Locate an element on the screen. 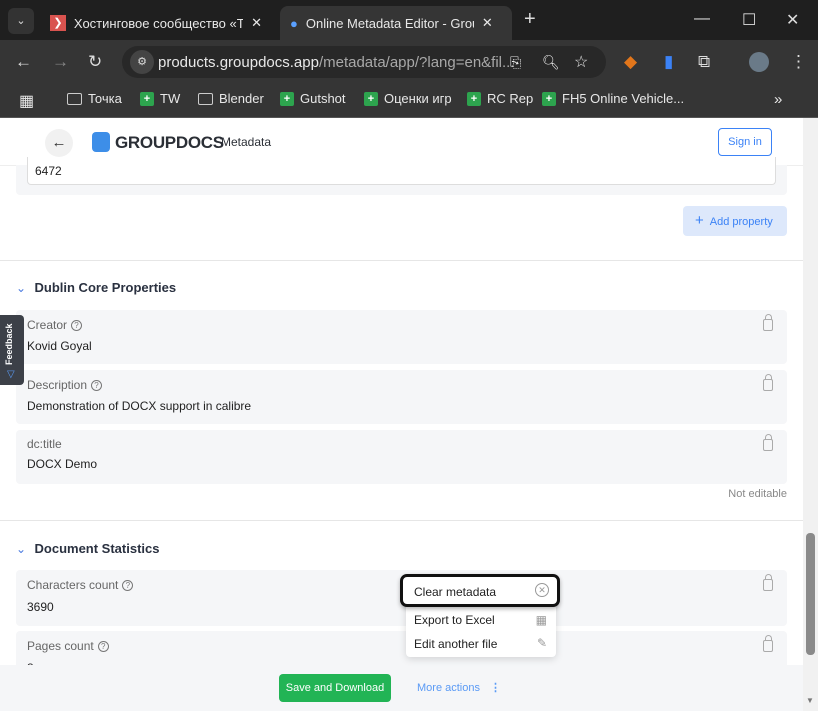 The width and height of the screenshot is (818, 711). more-actions-button: More actions ⋮ is located at coordinates (459, 687).